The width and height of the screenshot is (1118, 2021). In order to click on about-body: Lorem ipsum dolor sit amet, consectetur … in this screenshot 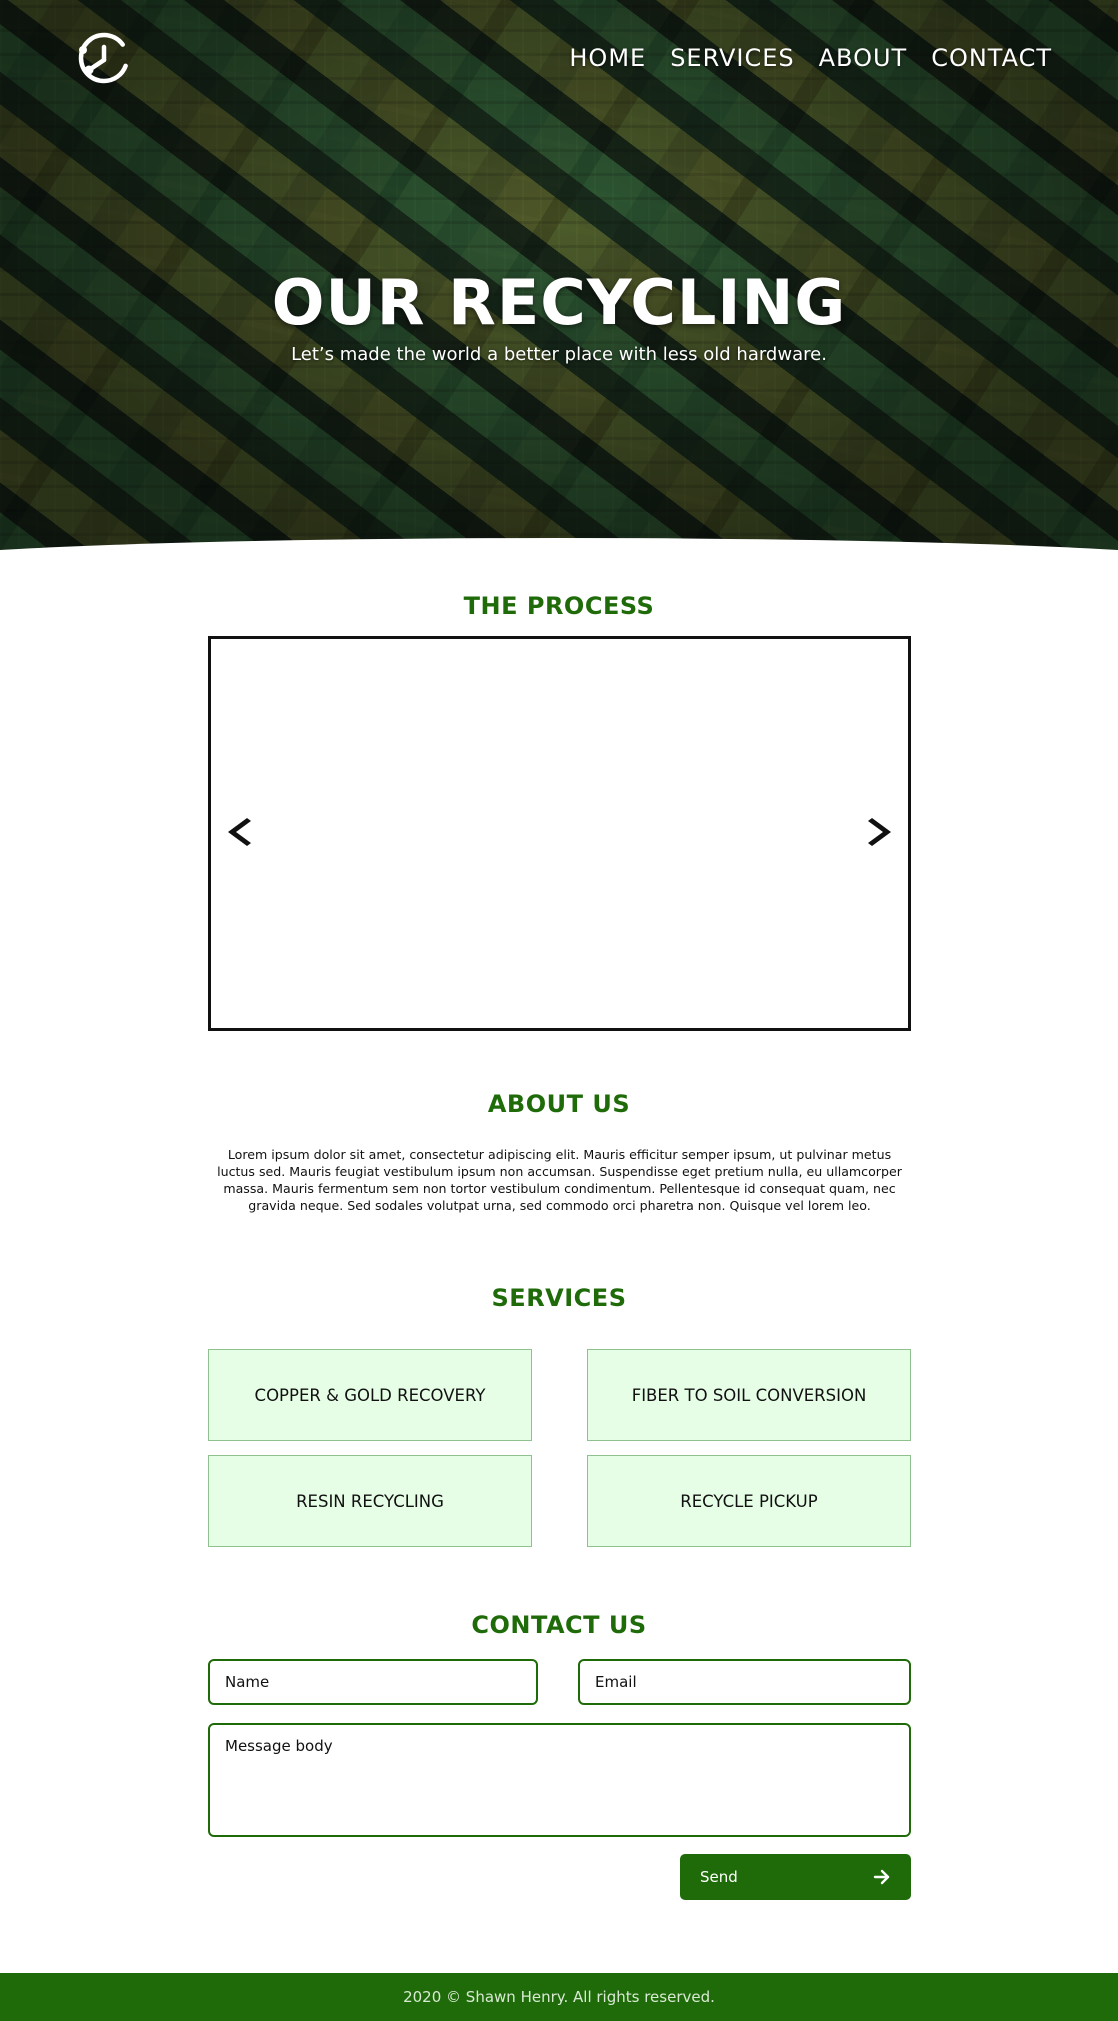, I will do `click(559, 1180)`.